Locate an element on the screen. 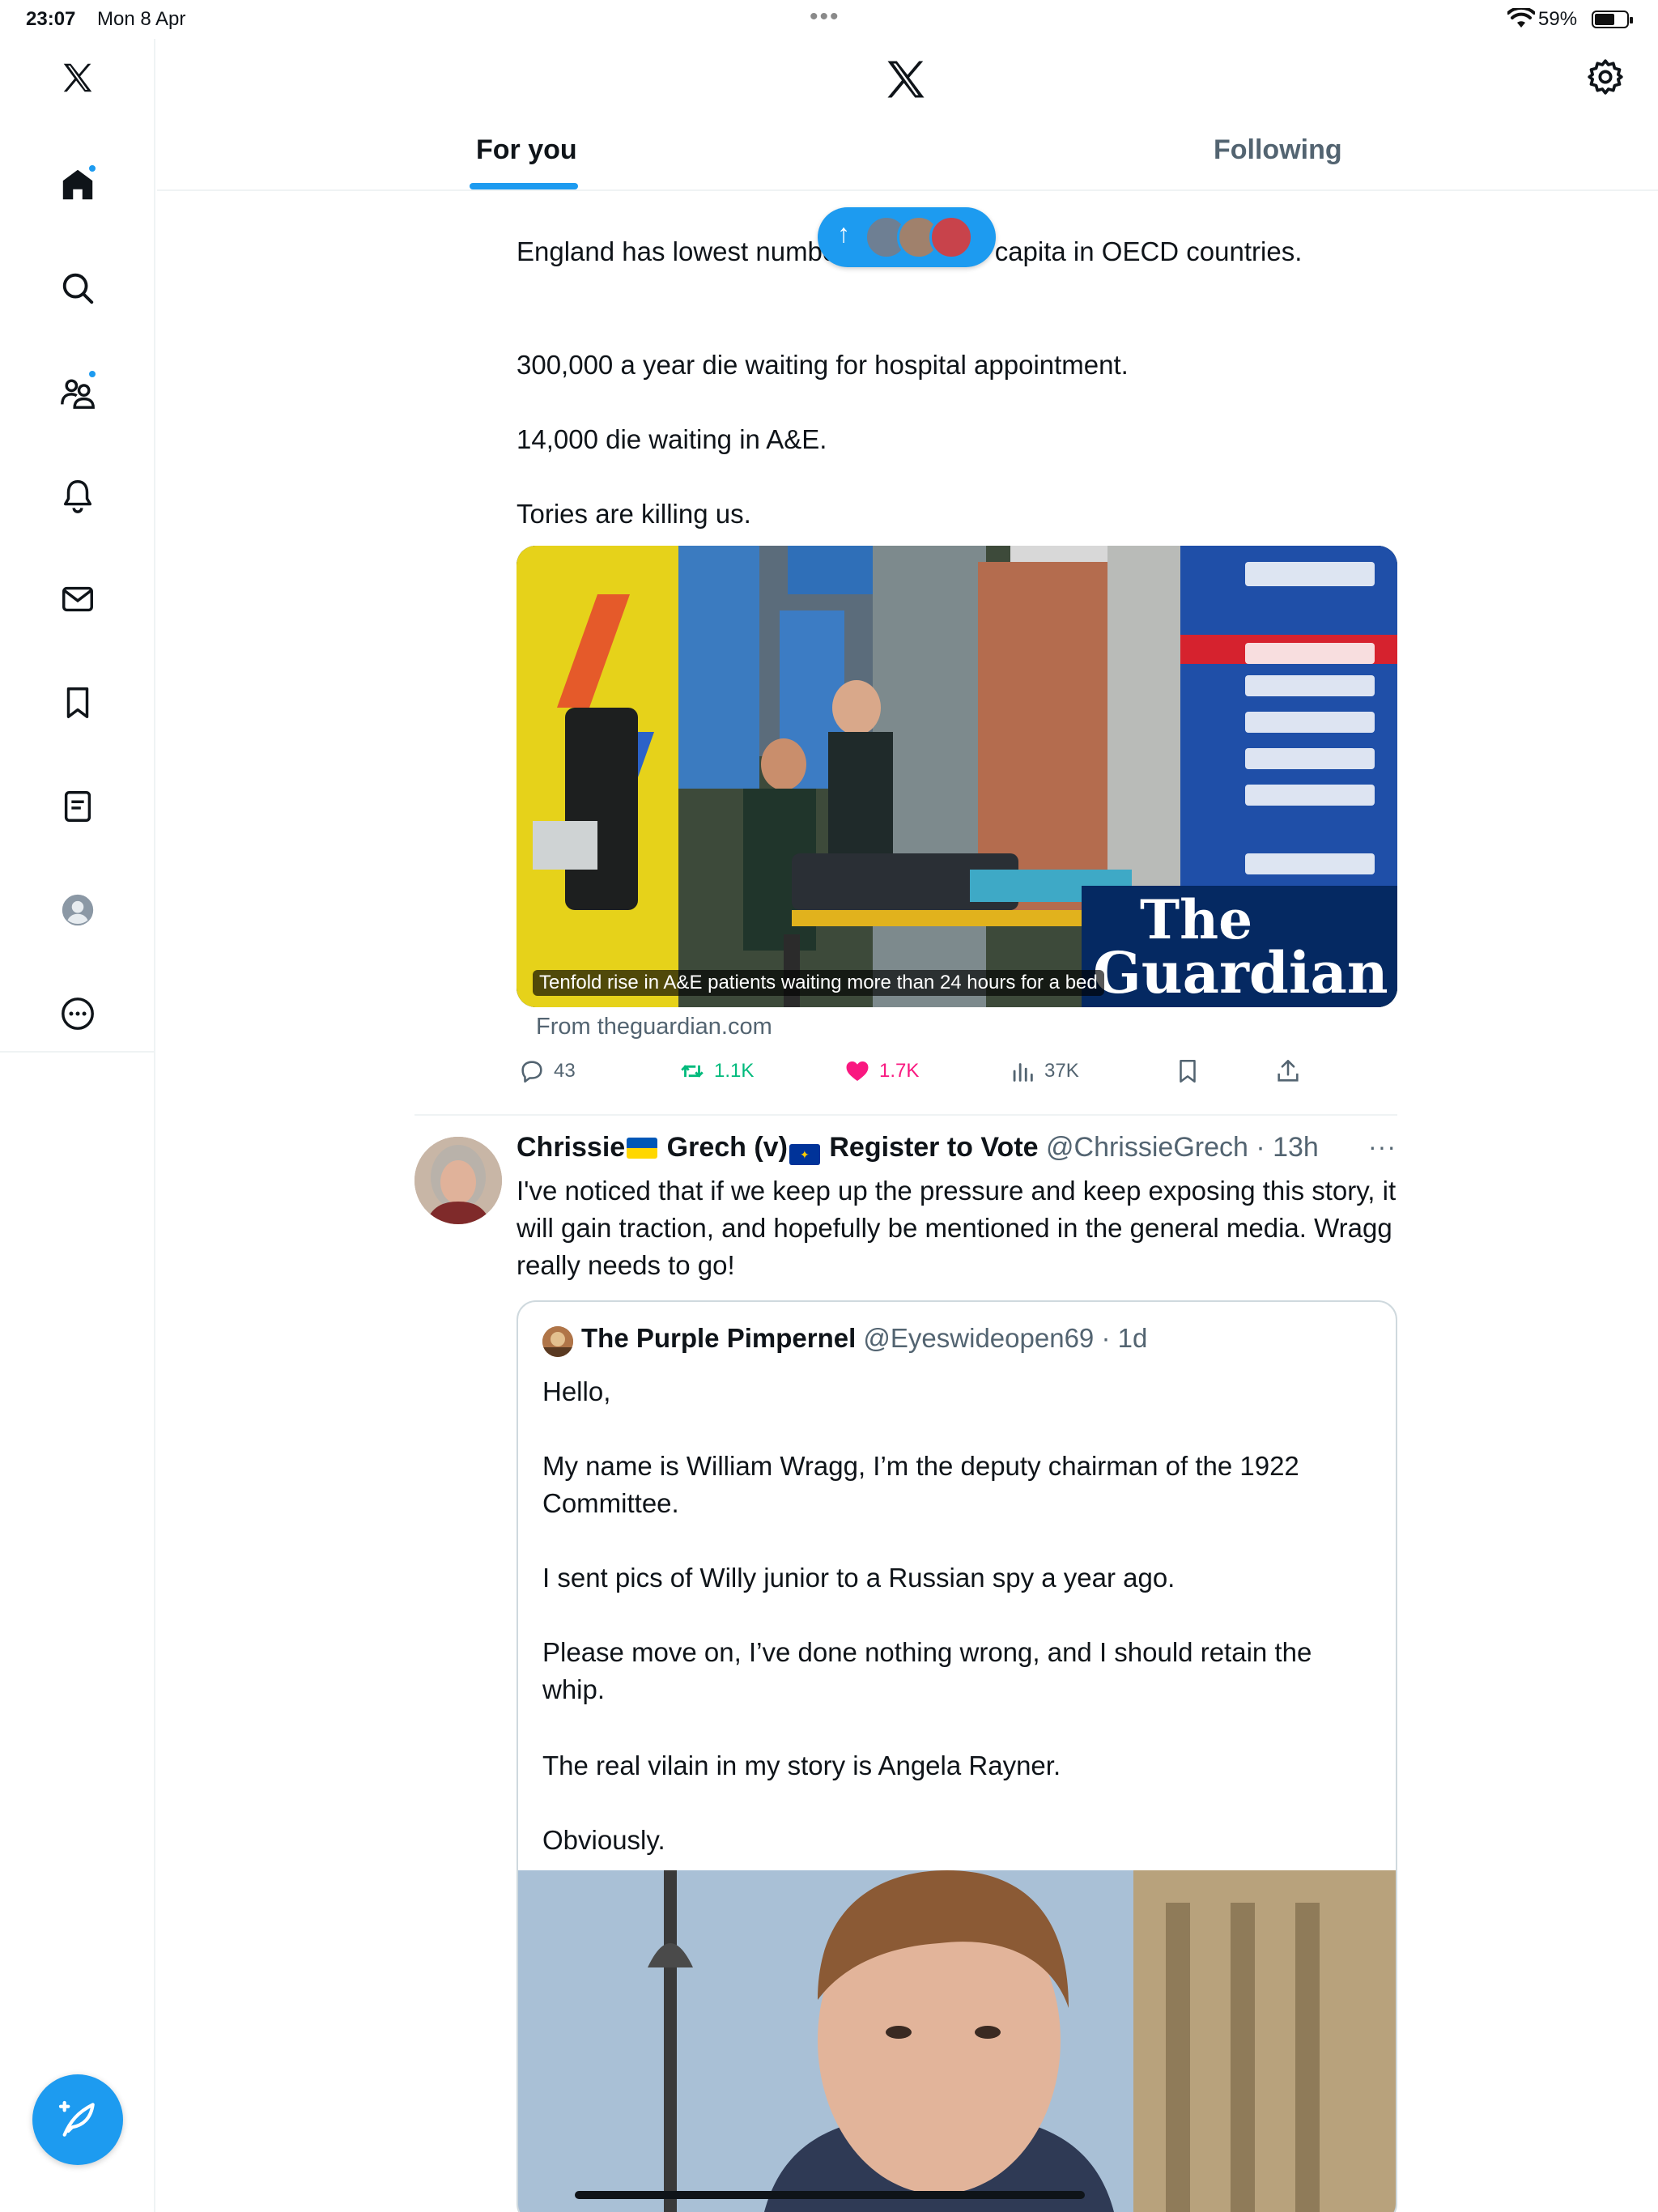 The width and height of the screenshot is (1658, 2212). list-icon is located at coordinates (77, 807).